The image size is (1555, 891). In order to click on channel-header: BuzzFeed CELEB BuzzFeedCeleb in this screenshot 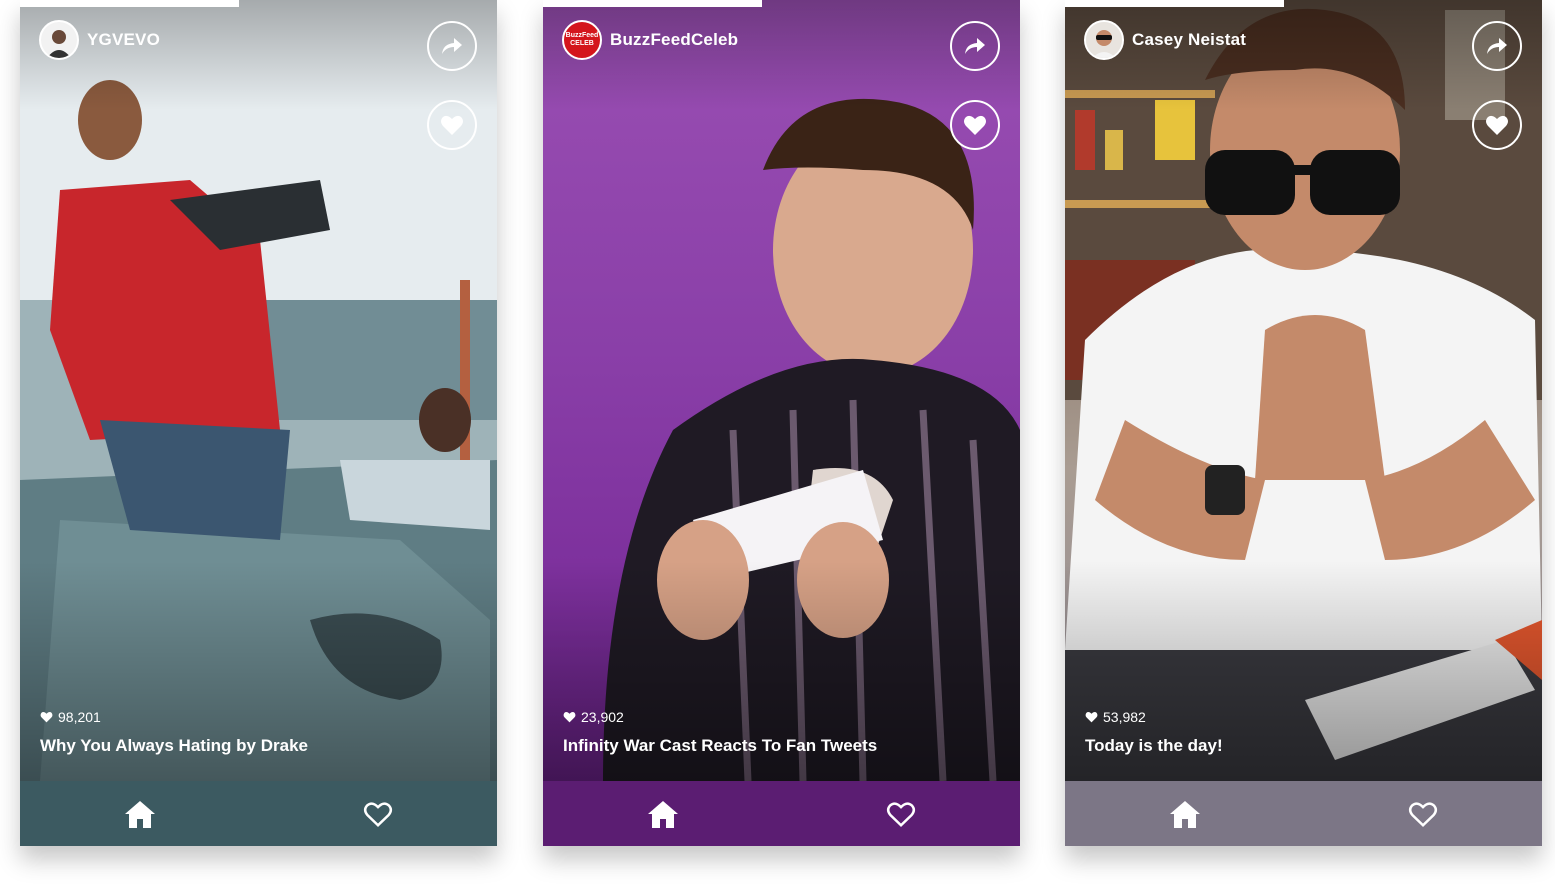, I will do `click(650, 40)`.